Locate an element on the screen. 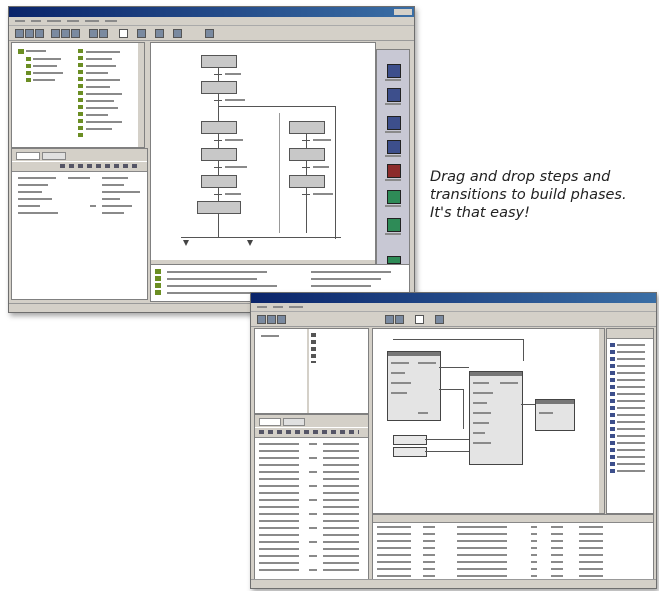  parameter-tabs is located at coordinates (311, 421).